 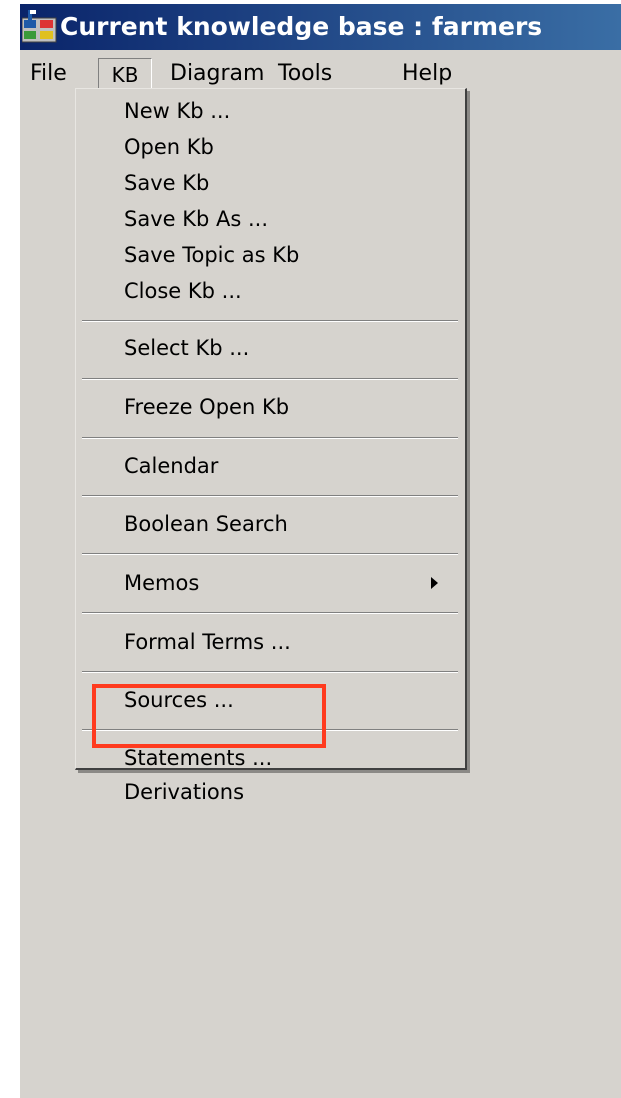 I want to click on menu-item-save-topic-as-kb: Save Topic as Kb, so click(x=211, y=255).